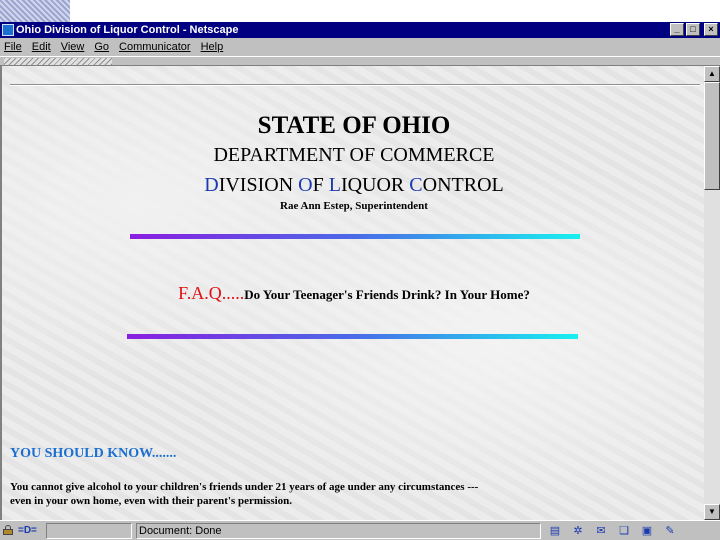 Image resolution: width=720 pixels, height=540 pixels. I want to click on page-heading: STATE OF OHIO, so click(354, 125).